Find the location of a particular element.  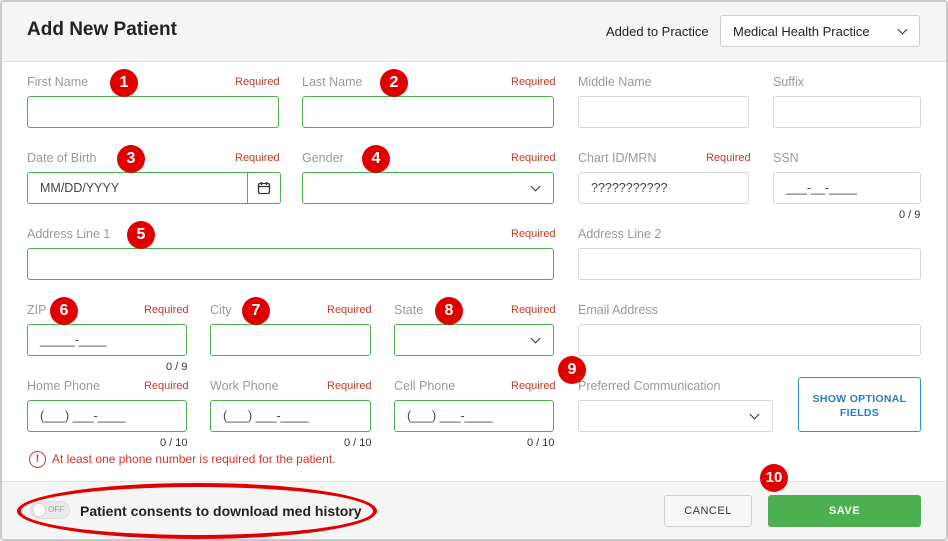

state-select is located at coordinates (474, 340).